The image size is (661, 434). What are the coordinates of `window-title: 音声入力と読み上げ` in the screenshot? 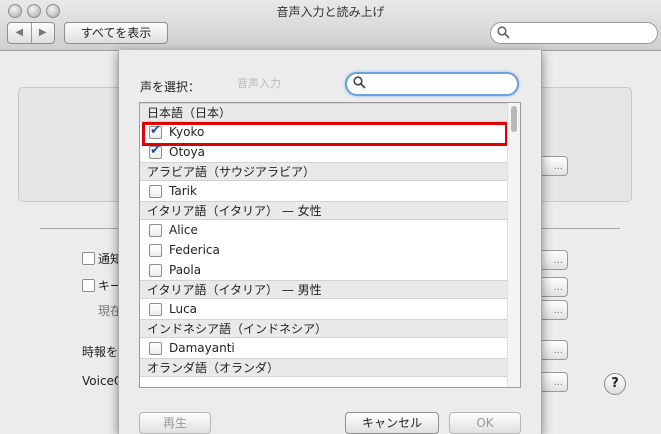 It's located at (330, 12).